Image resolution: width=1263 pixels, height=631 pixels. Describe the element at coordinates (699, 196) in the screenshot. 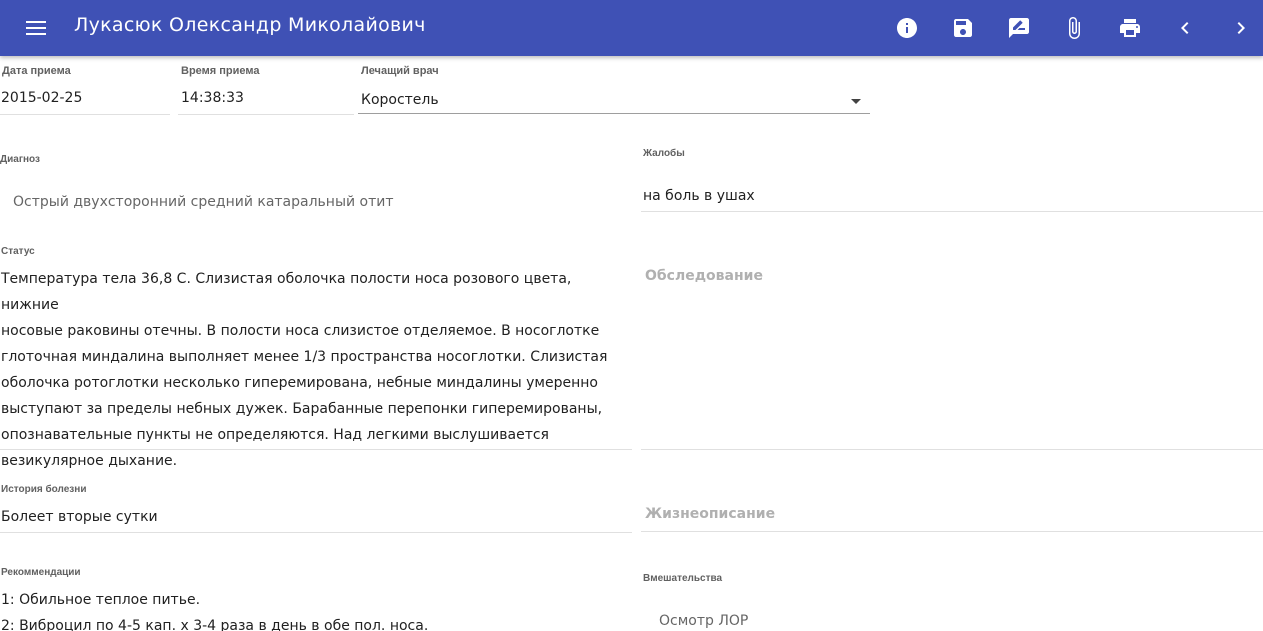

I see `complaints-field: на боль в ушах` at that location.